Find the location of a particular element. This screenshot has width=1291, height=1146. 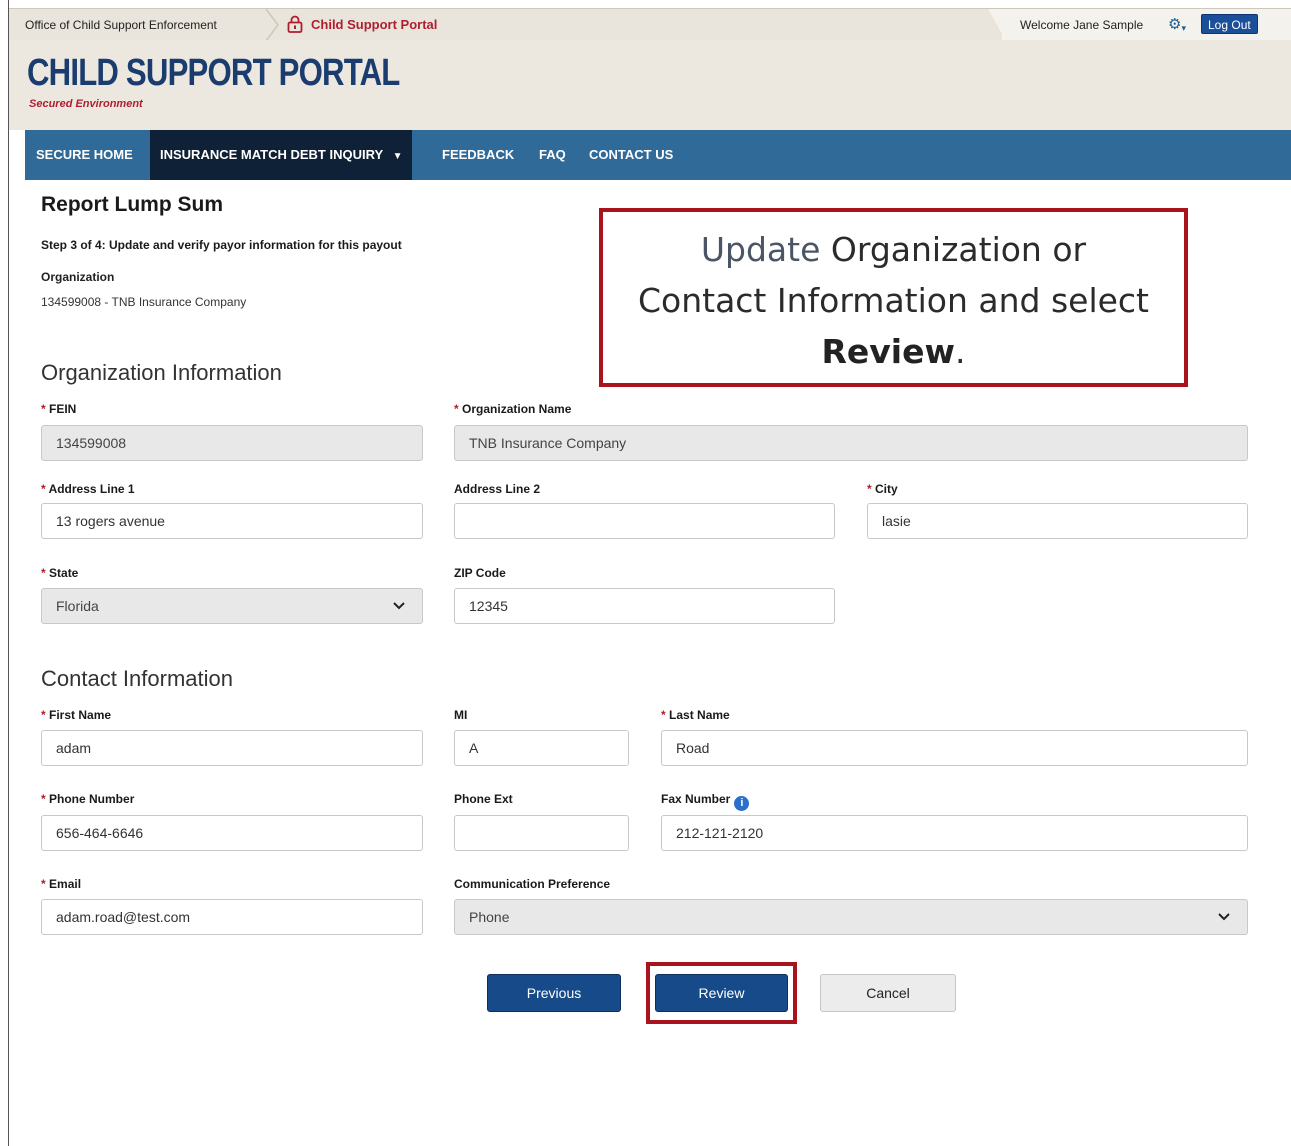

fein-label-text: FEIN is located at coordinates (63, 409).